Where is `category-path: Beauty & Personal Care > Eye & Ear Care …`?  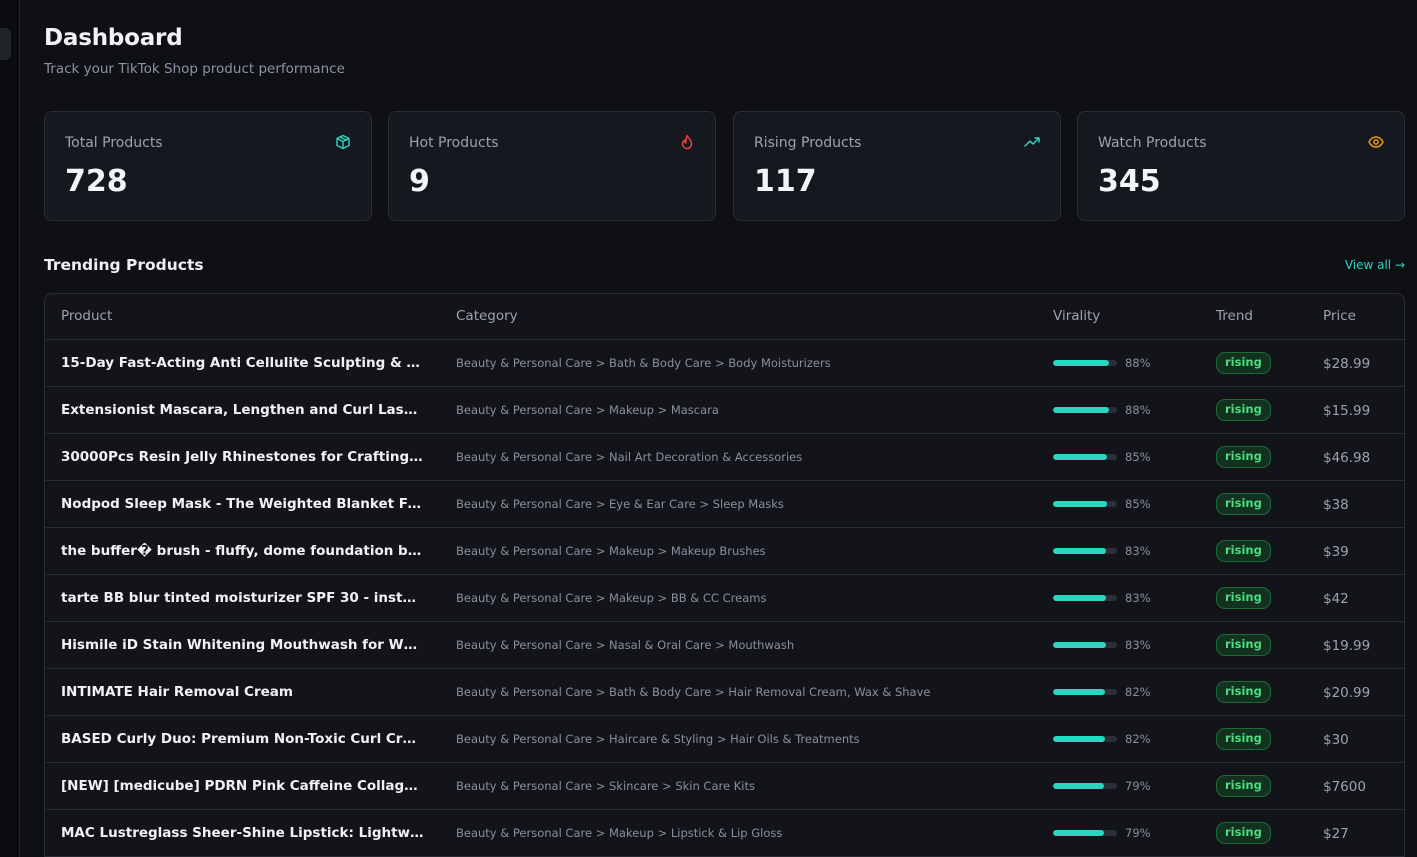 category-path: Beauty & Personal Care > Eye & Ear Care … is located at coordinates (620, 503).